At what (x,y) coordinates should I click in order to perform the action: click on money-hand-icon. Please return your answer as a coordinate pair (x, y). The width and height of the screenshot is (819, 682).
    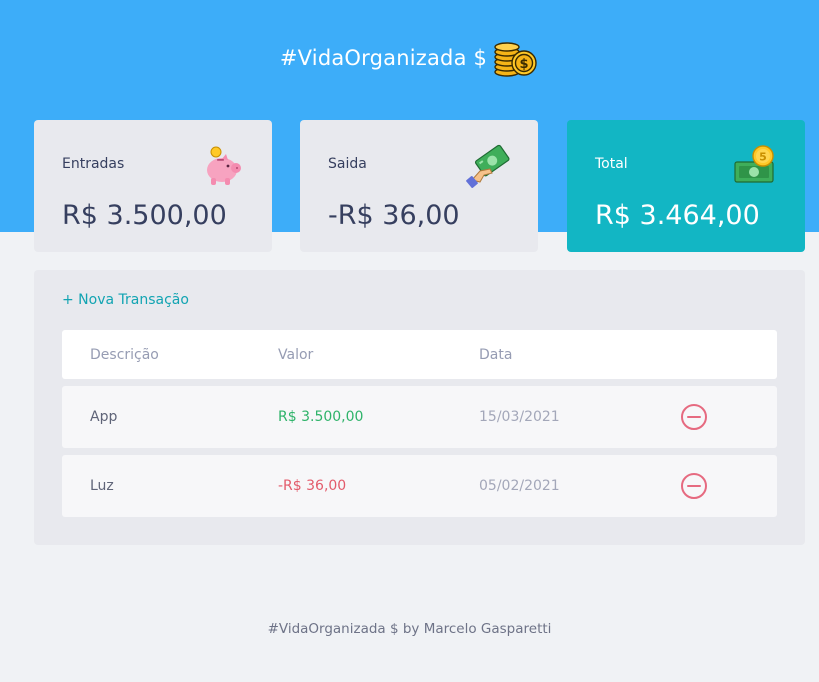
    Looking at the image, I should click on (488, 166).